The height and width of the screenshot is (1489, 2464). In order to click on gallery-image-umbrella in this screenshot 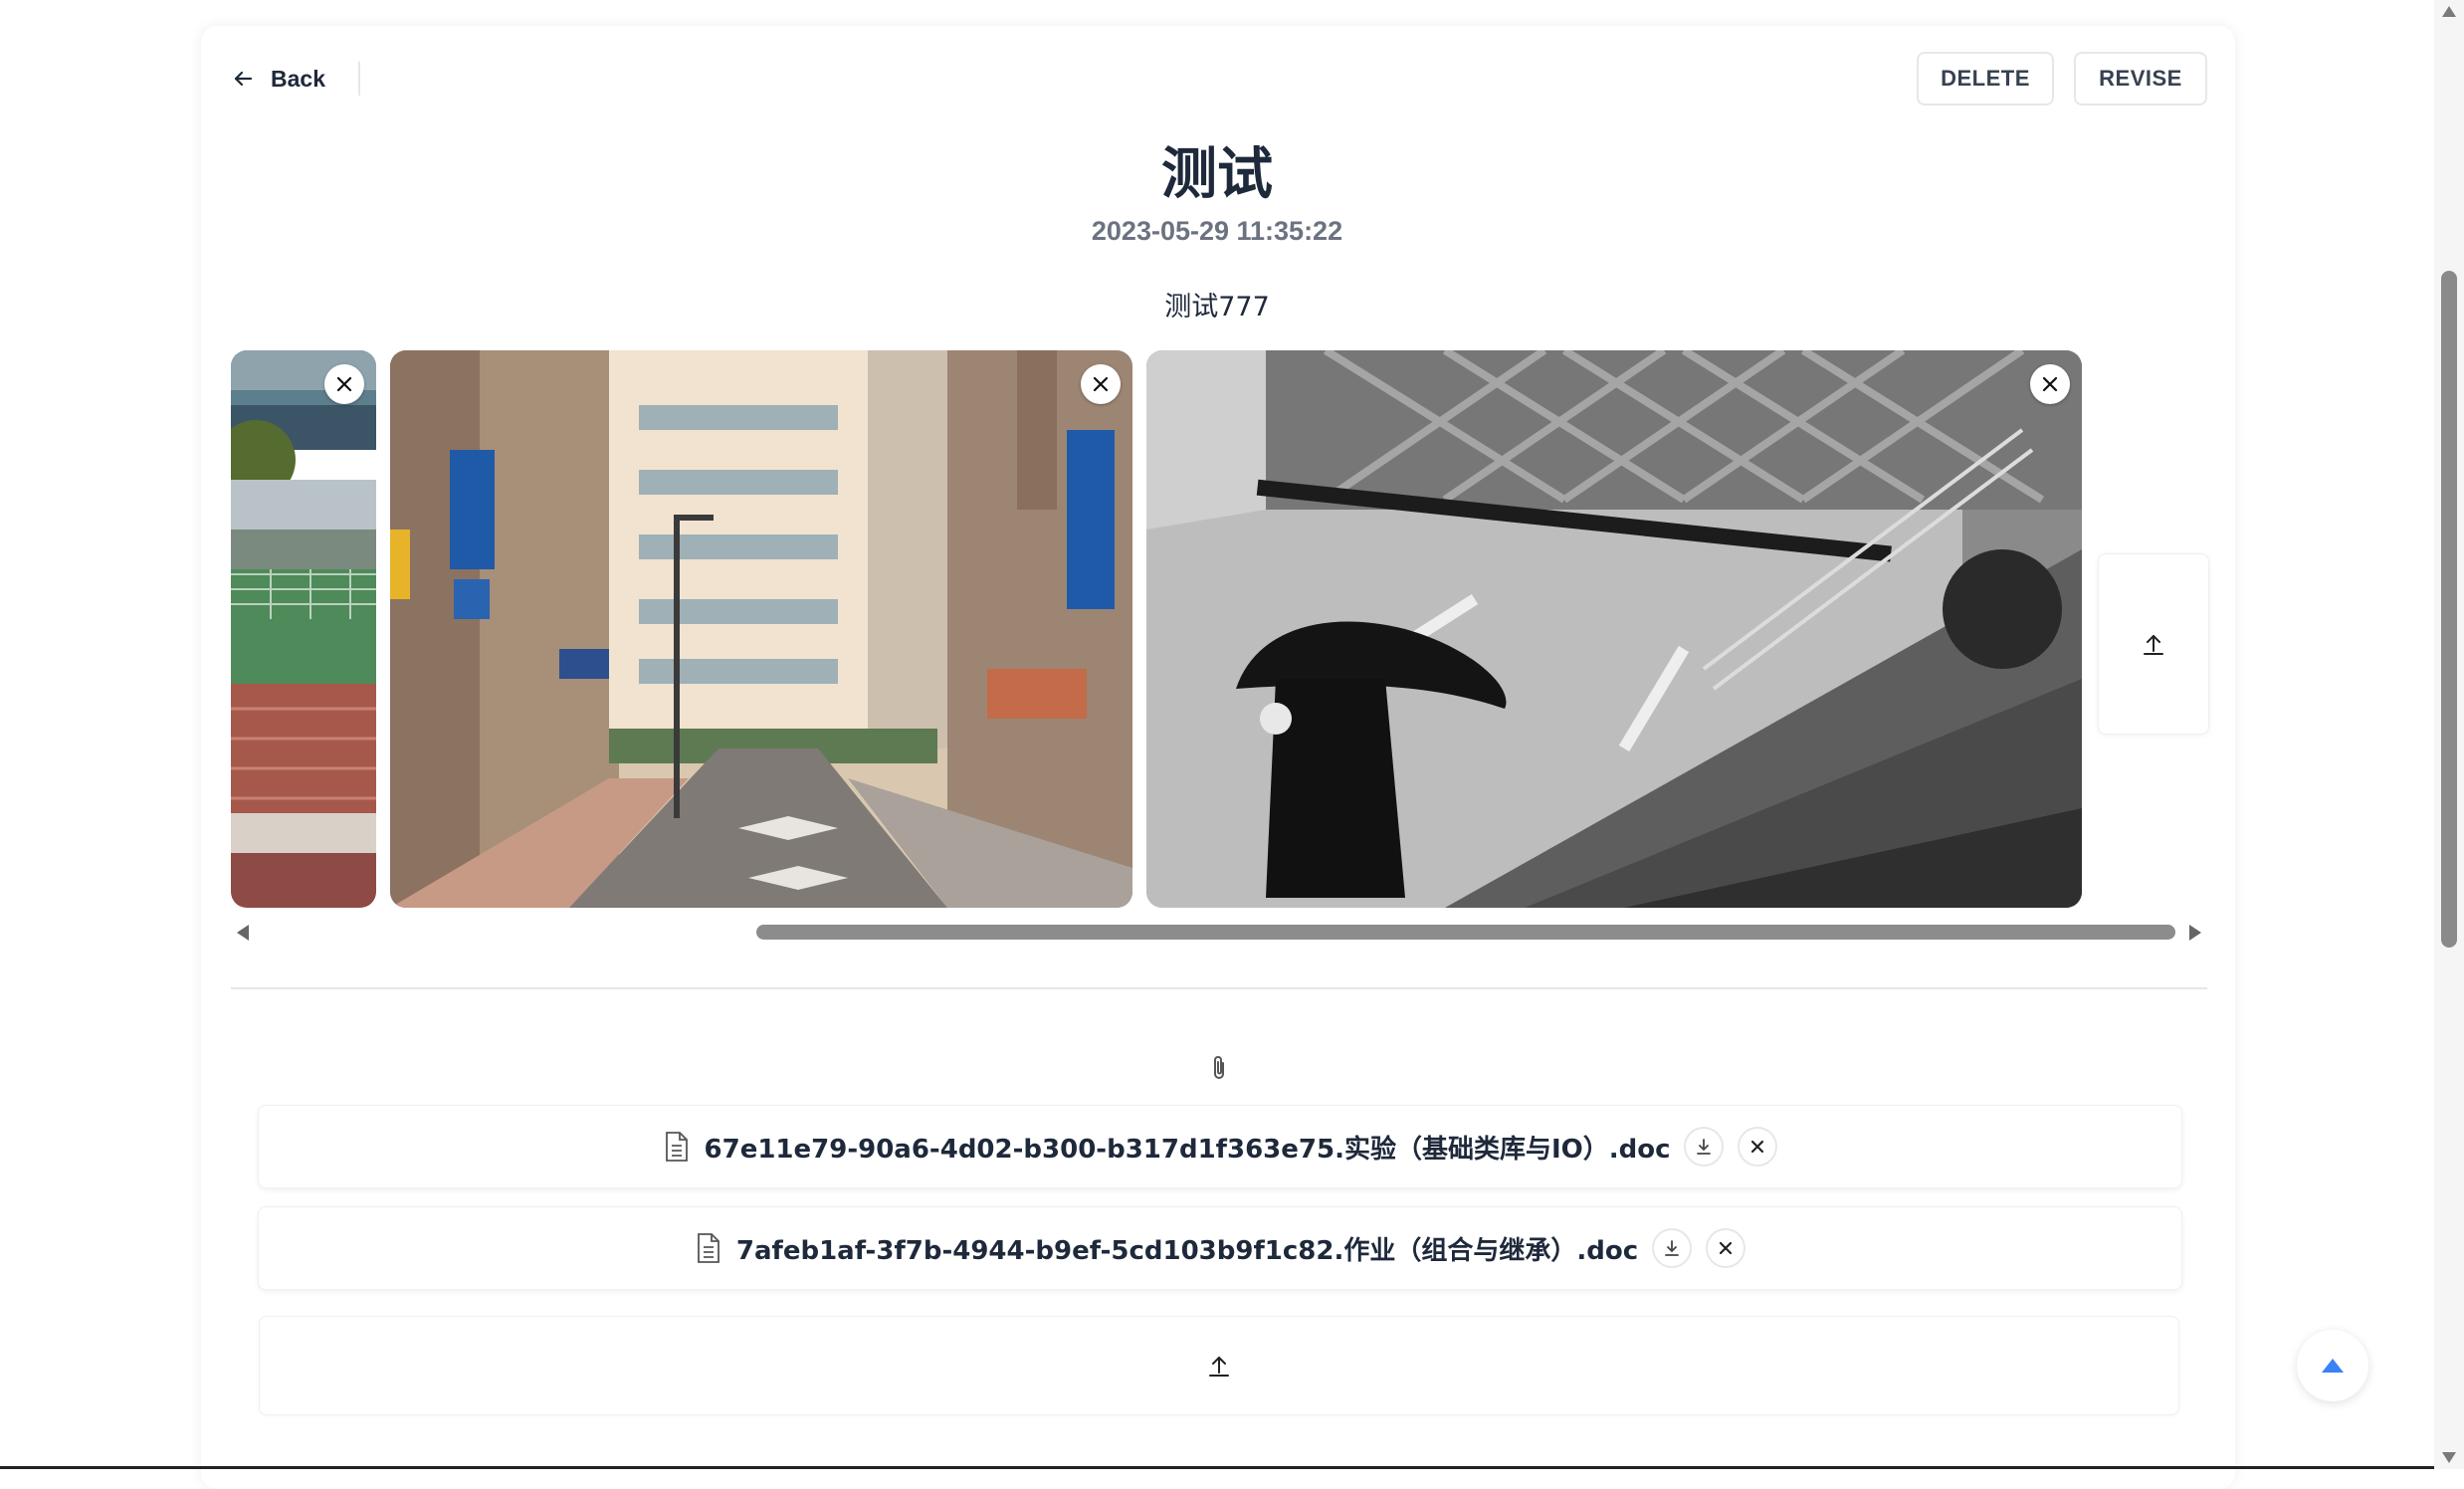, I will do `click(1614, 629)`.